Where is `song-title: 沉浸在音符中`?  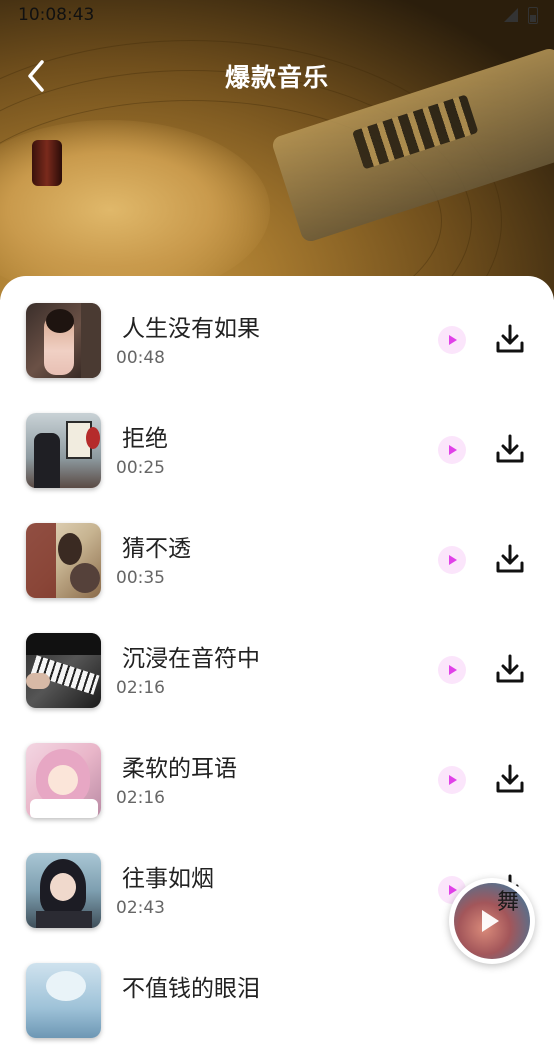 song-title: 沉浸在音符中 is located at coordinates (191, 659).